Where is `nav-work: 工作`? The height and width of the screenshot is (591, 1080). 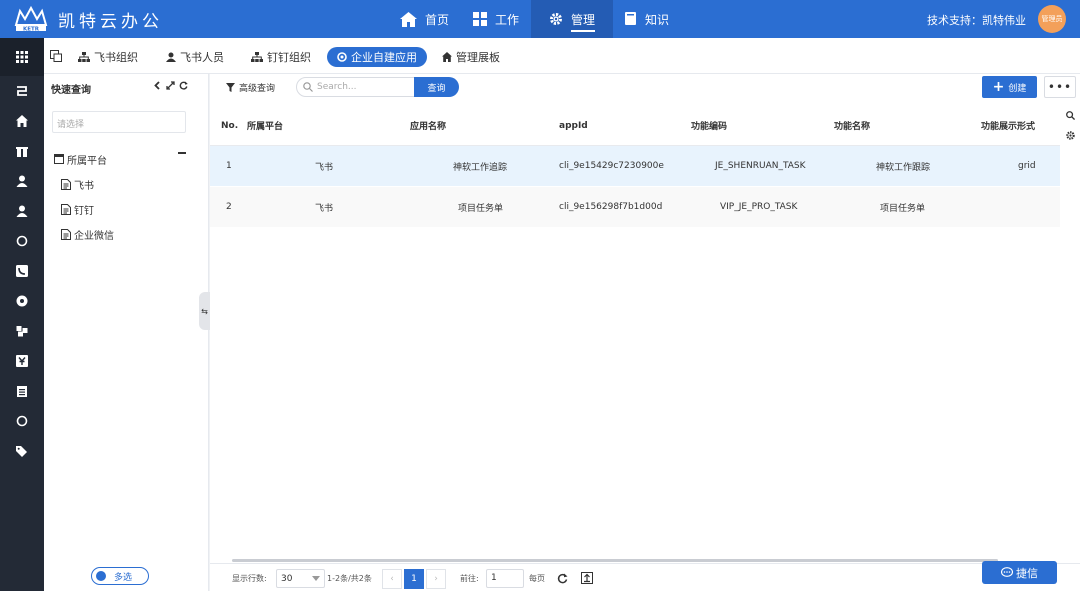
nav-work: 工作 is located at coordinates (496, 19).